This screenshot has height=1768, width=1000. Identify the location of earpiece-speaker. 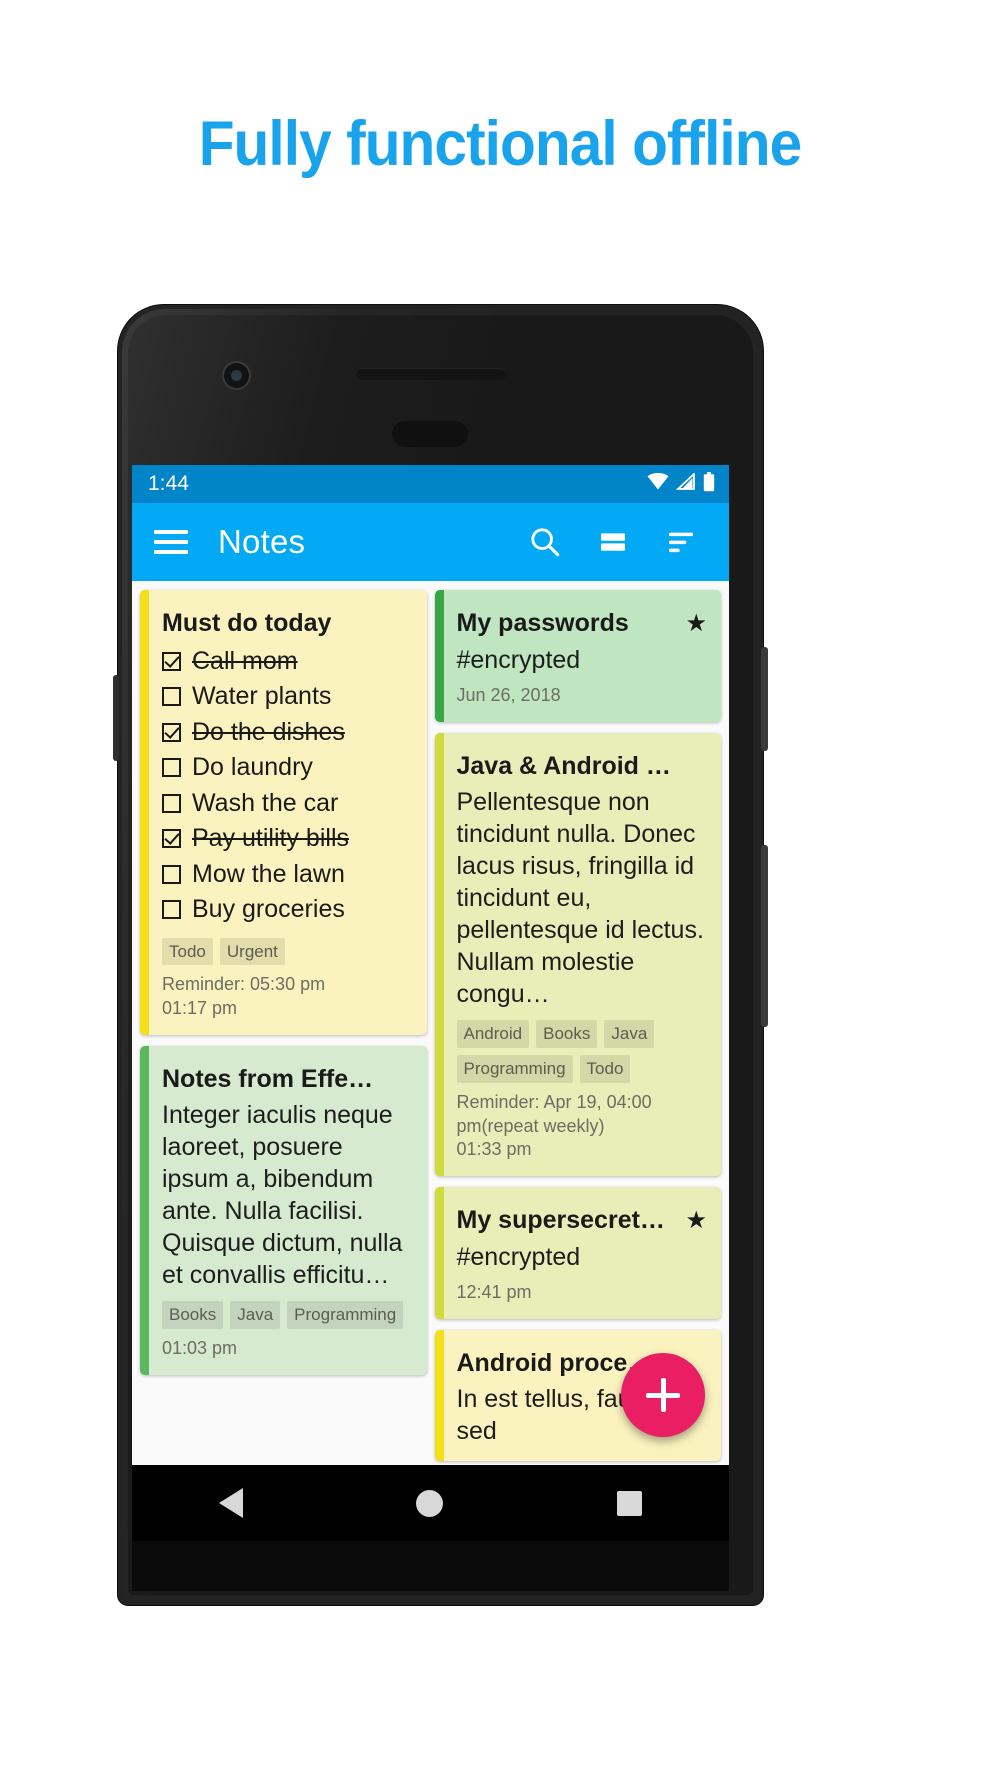
(431, 374).